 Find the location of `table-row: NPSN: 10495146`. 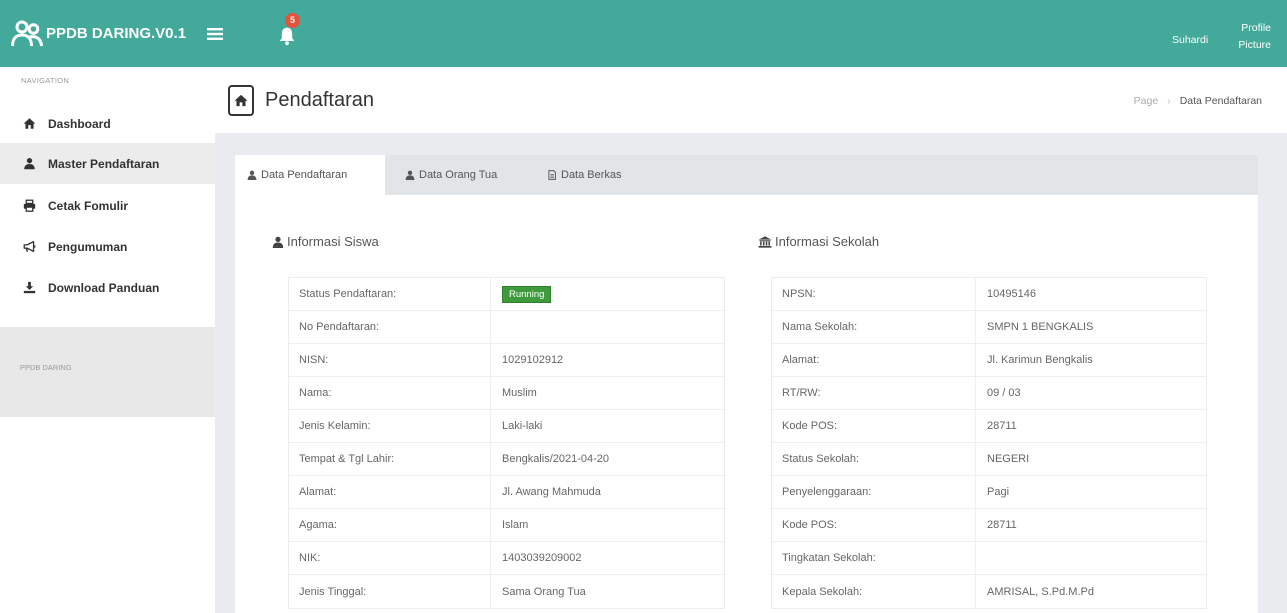

table-row: NPSN: 10495146 is located at coordinates (989, 294).